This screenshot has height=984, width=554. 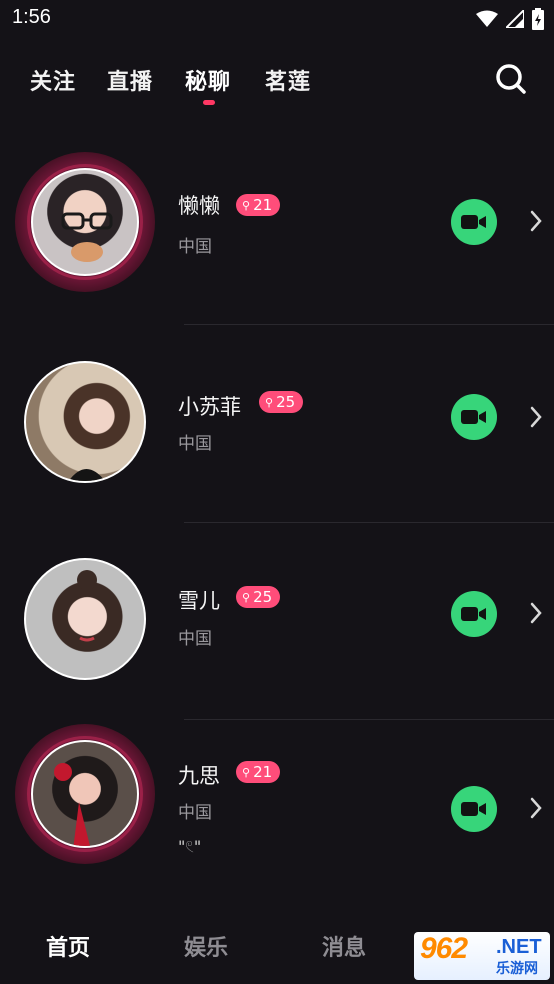 What do you see at coordinates (199, 601) in the screenshot?
I see `user-name: 雪儿` at bounding box center [199, 601].